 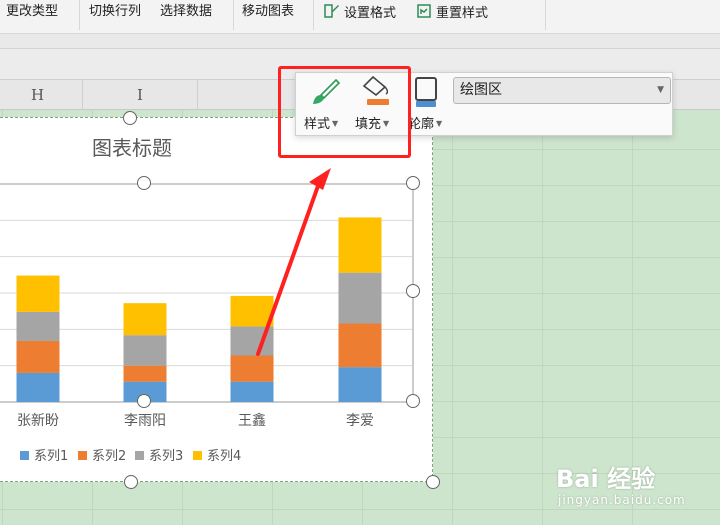 I want to click on legend-label: 系列1, so click(x=51, y=456).